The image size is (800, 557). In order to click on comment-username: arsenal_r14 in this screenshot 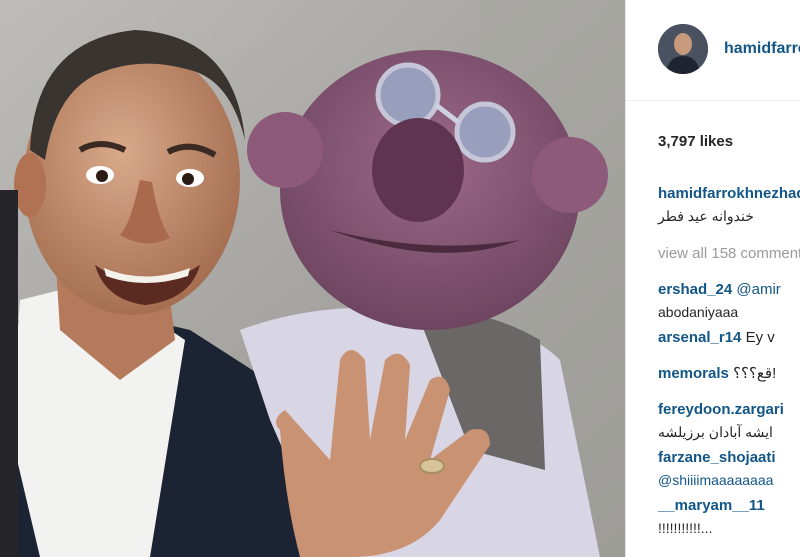, I will do `click(699, 337)`.